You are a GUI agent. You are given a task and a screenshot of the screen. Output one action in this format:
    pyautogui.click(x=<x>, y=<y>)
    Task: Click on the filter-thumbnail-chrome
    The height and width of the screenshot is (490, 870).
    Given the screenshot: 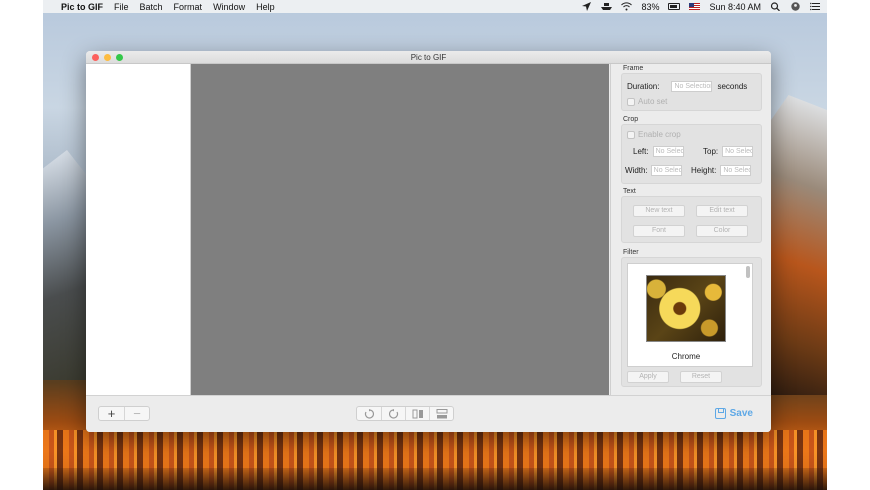 What is the action you would take?
    pyautogui.click(x=686, y=308)
    